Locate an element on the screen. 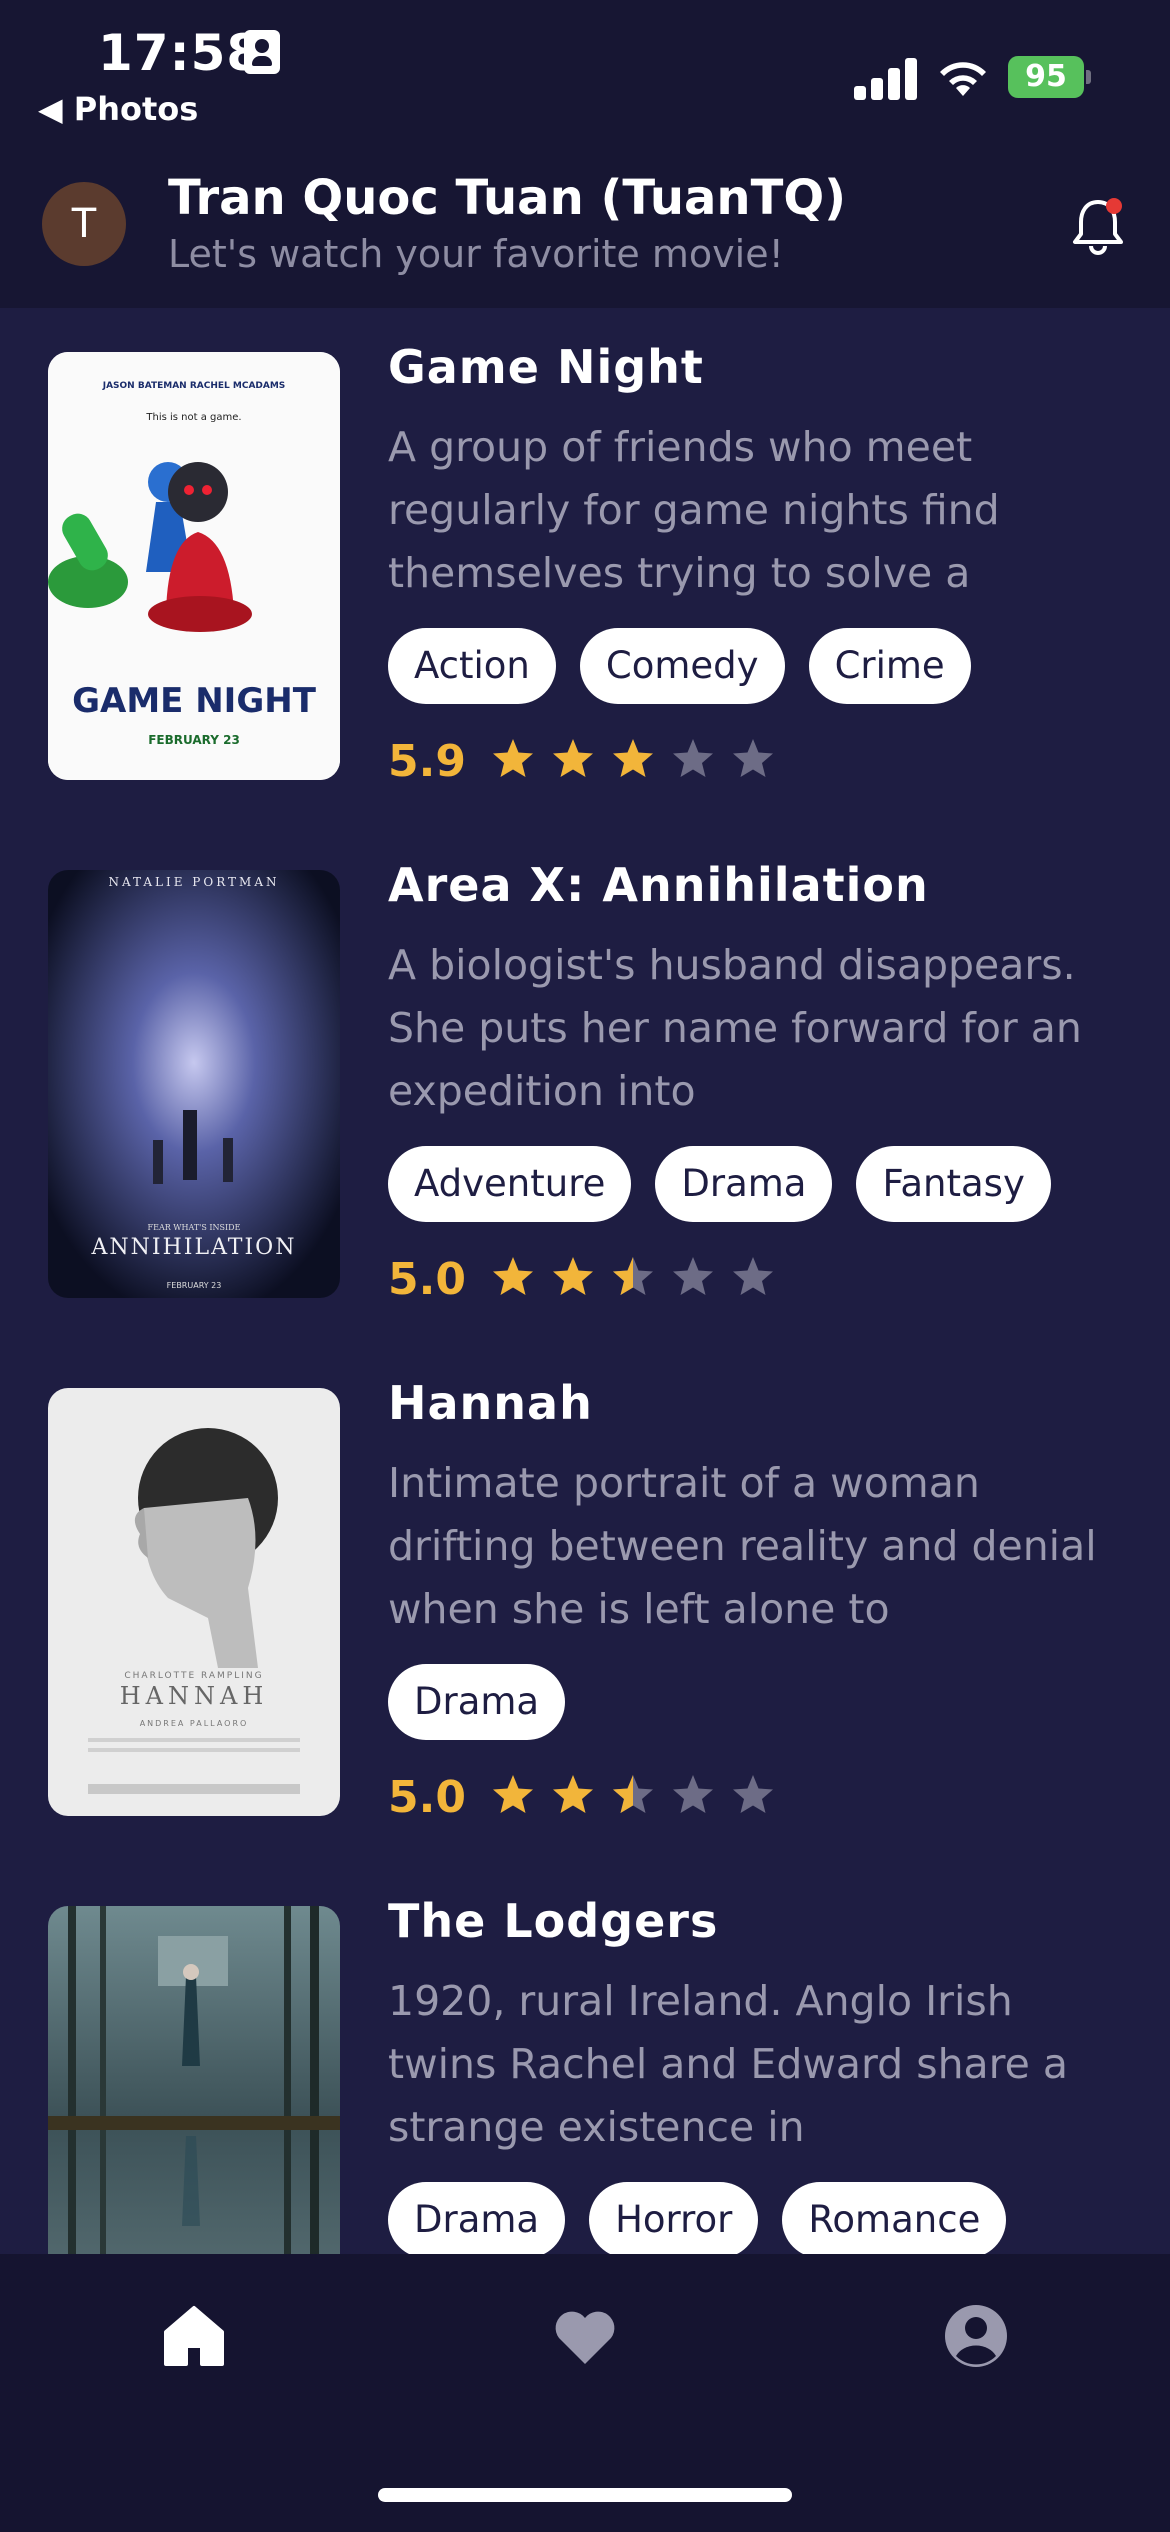 The height and width of the screenshot is (2532, 1170). svg-text: CHARLOTTE RAMPLING is located at coordinates (193, 1676).